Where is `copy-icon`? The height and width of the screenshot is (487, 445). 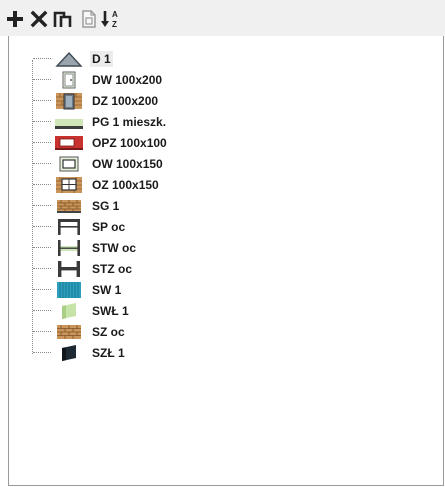 copy-icon is located at coordinates (62, 19).